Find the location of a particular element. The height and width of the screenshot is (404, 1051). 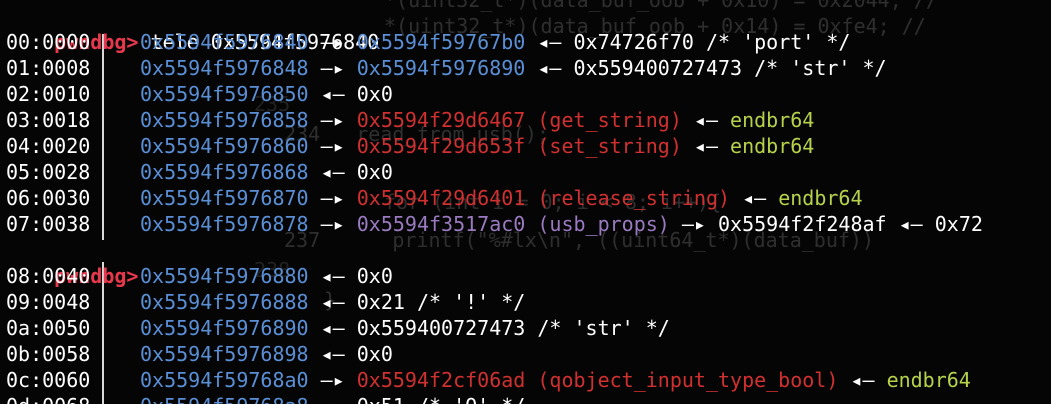

value-text: 0x5594f29d6401 (release_string) is located at coordinates (543, 198).